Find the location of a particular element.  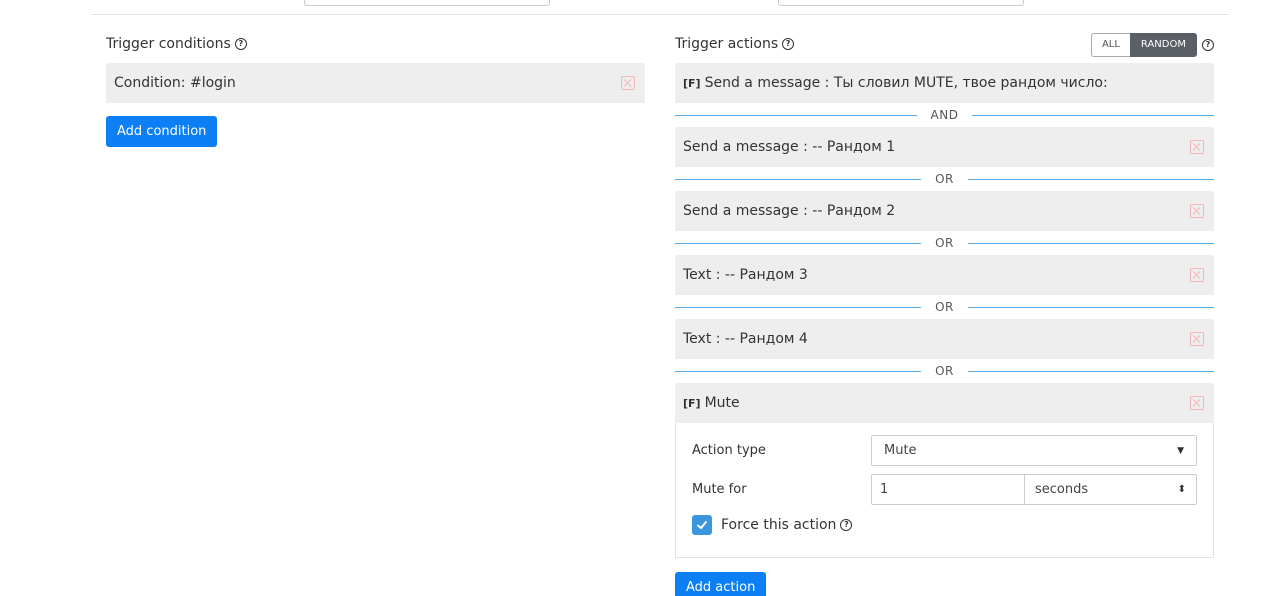

mute-for-row: Mute for 1 seconds ⬍ is located at coordinates (944, 489).